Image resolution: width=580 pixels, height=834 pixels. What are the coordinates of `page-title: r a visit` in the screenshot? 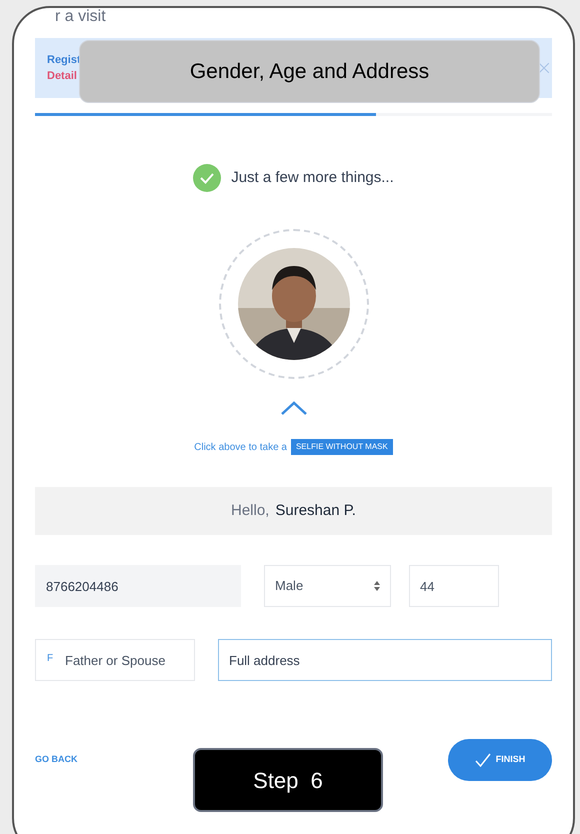 It's located at (81, 17).